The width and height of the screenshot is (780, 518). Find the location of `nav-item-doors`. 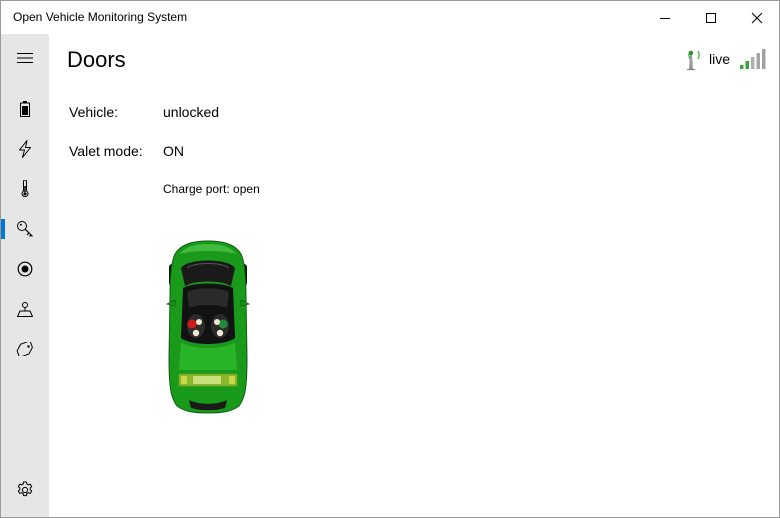

nav-item-doors is located at coordinates (25, 229).